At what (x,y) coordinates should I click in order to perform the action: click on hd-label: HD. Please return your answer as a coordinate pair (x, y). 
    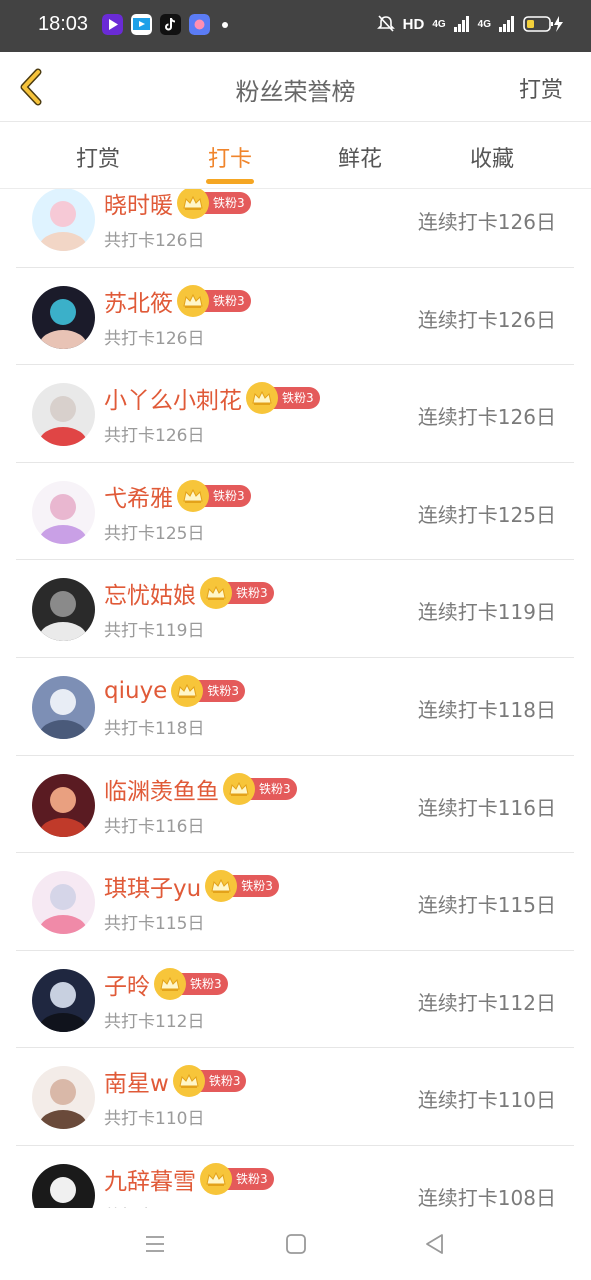
    Looking at the image, I should click on (413, 24).